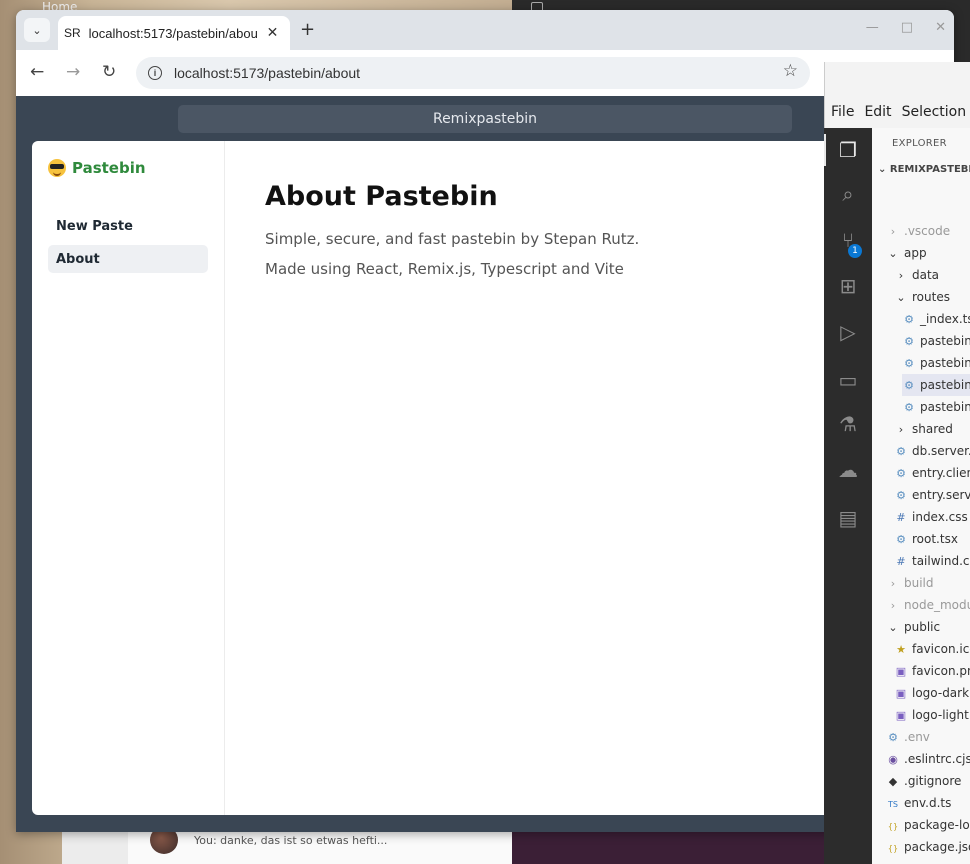  What do you see at coordinates (934, 112) in the screenshot?
I see `menu-selection: Selection` at bounding box center [934, 112].